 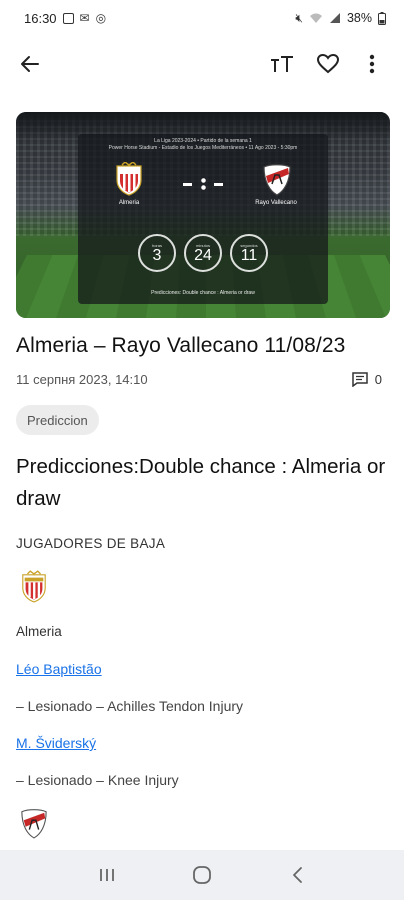 I want to click on player-link-1: Léo Baptistão, so click(x=59, y=669).